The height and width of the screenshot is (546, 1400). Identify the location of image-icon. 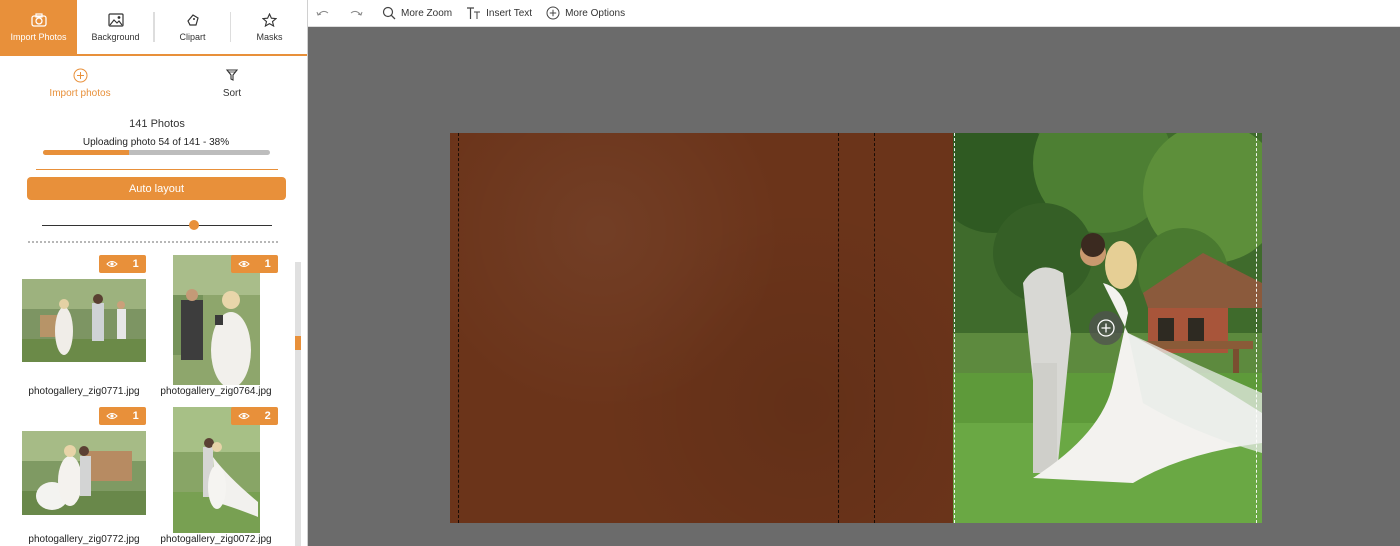
(115, 20).